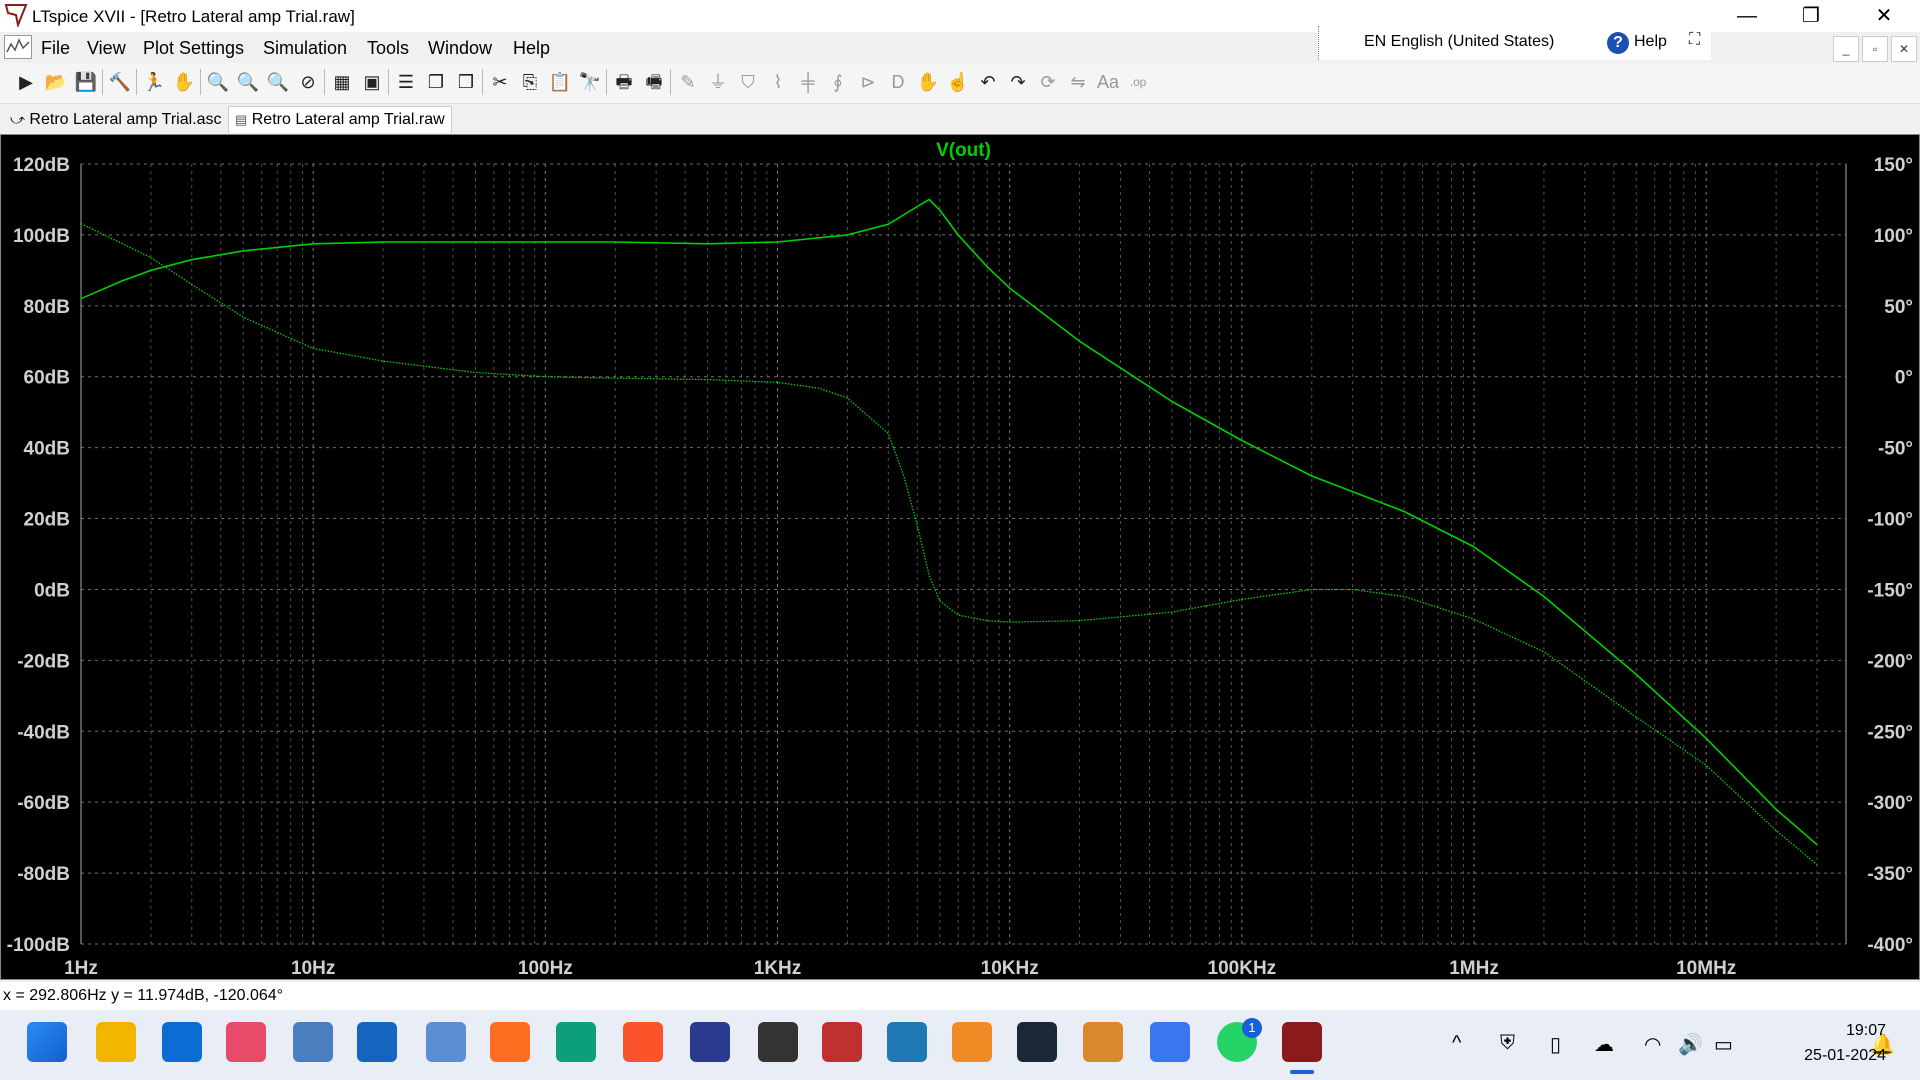 The image size is (1920, 1080). Describe the element at coordinates (1459, 42) in the screenshot. I see `language-selector: EN English (United States)` at that location.